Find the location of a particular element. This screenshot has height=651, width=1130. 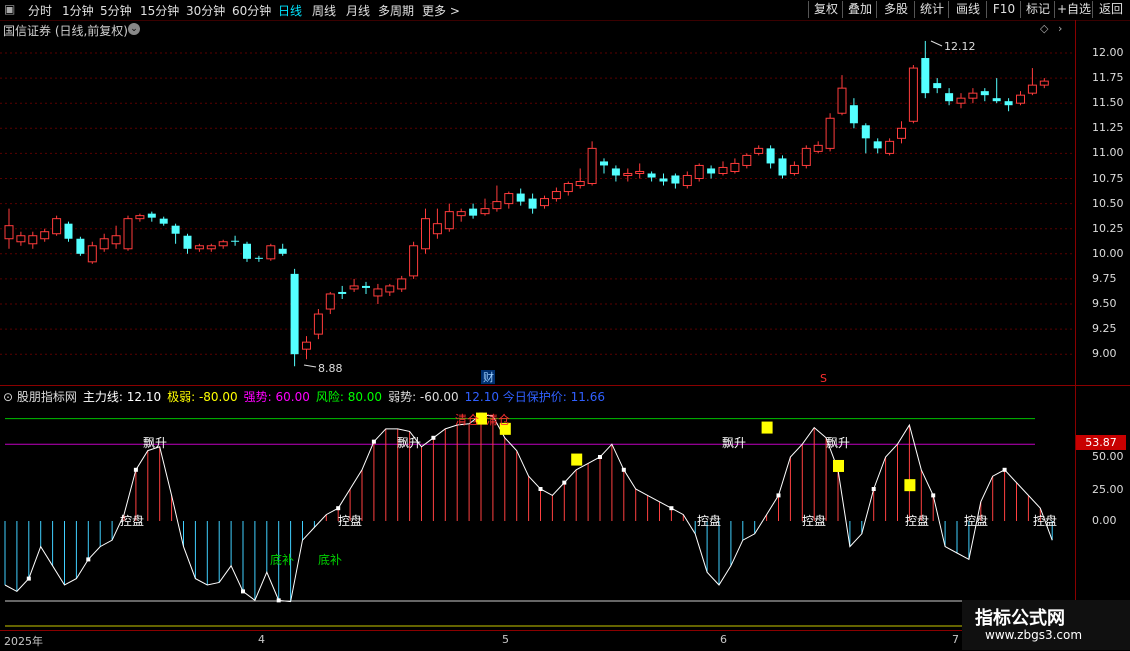

low-pointer is located at coordinates (310, 366).